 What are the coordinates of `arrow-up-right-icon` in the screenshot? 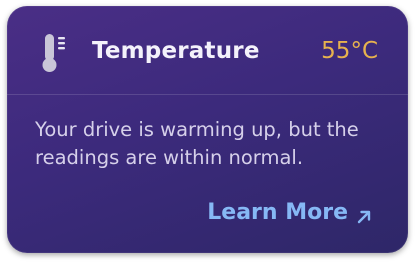 It's located at (364, 214).